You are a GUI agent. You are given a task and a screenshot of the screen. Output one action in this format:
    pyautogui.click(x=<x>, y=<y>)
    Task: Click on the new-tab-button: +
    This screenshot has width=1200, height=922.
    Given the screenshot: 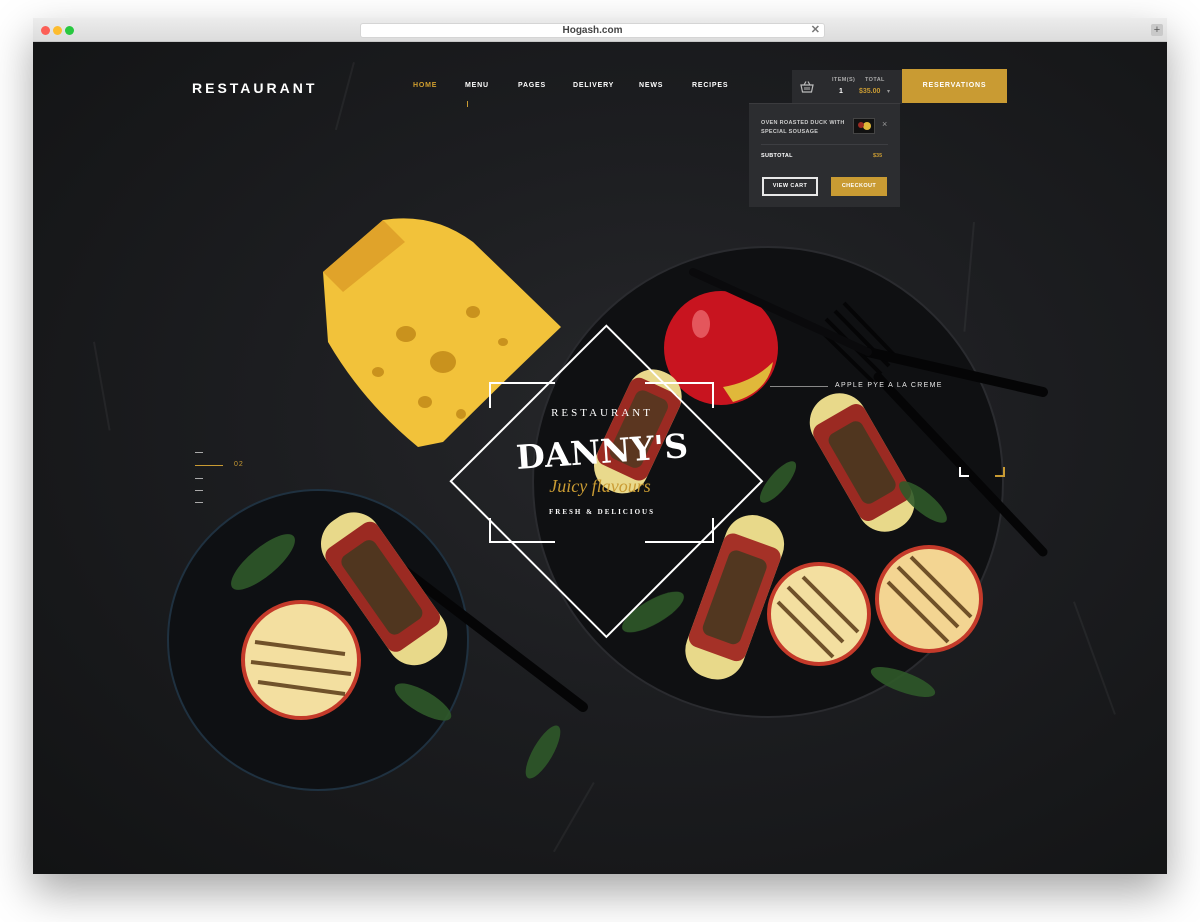 What is the action you would take?
    pyautogui.click(x=1157, y=30)
    